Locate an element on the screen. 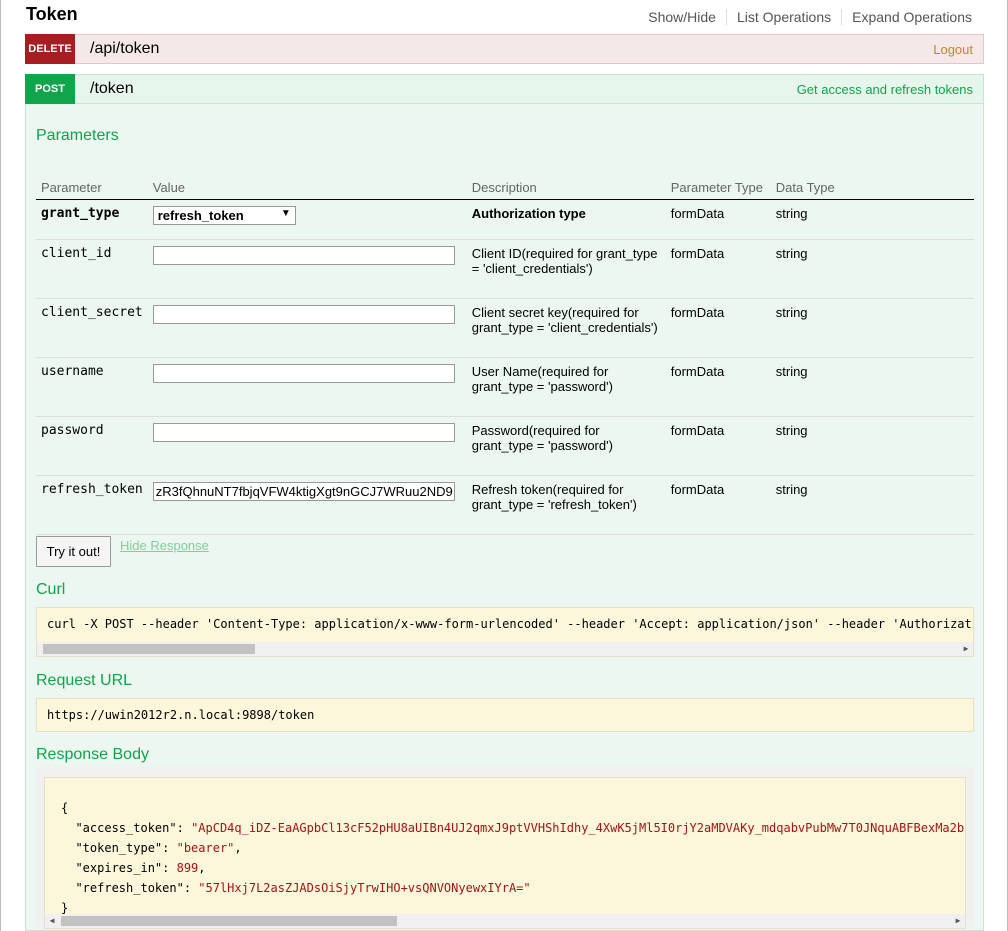  logout-link: Logout is located at coordinates (953, 49).